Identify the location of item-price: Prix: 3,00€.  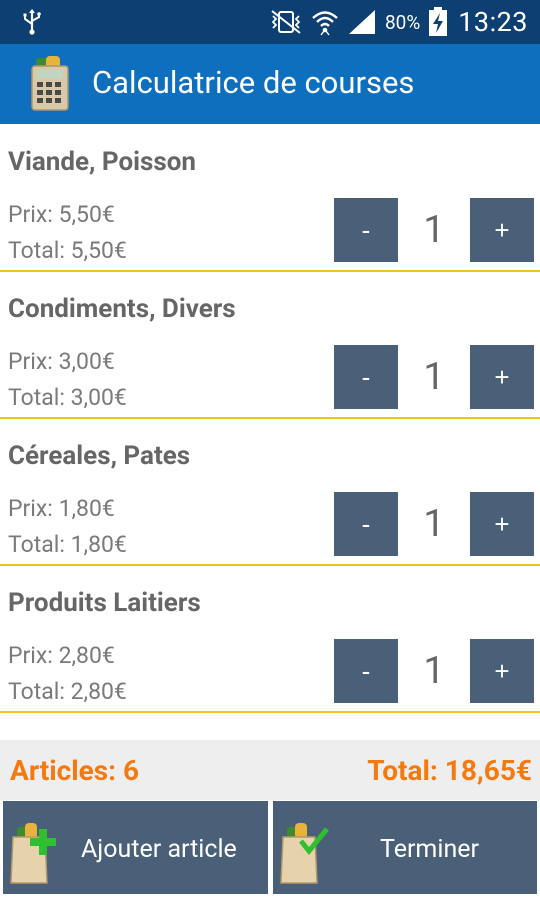
(61, 361).